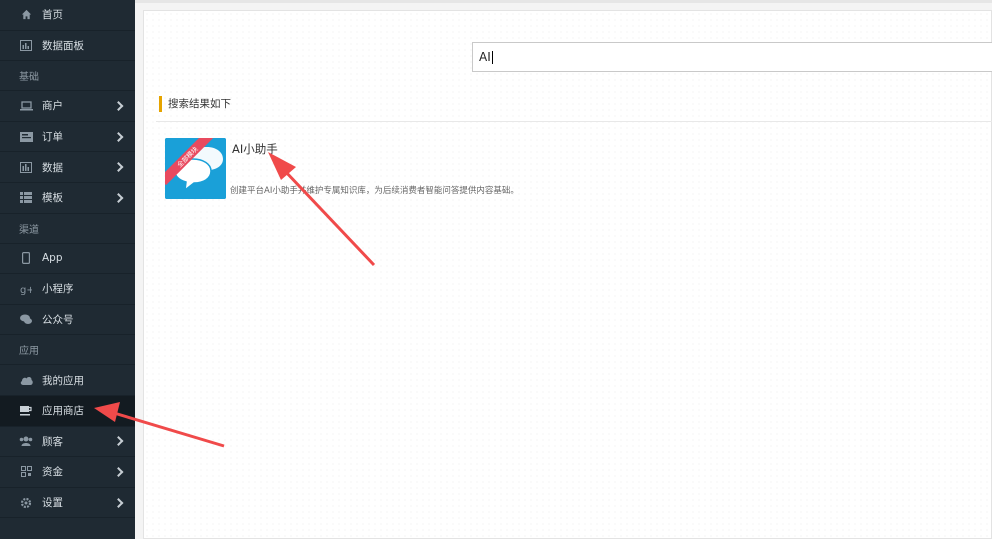  What do you see at coordinates (26, 45) in the screenshot?
I see `chart-icon` at bounding box center [26, 45].